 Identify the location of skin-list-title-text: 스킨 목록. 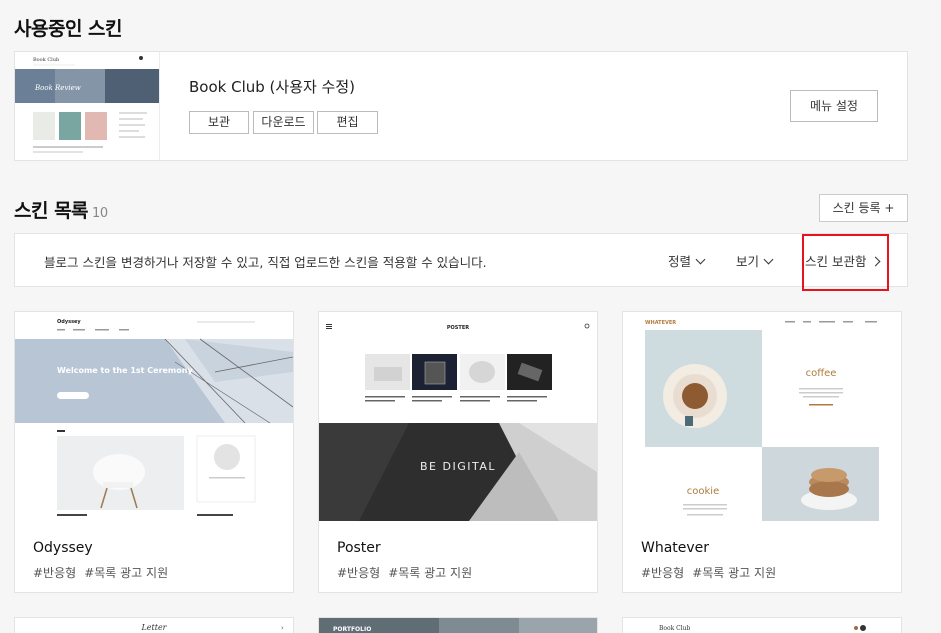
(51, 211).